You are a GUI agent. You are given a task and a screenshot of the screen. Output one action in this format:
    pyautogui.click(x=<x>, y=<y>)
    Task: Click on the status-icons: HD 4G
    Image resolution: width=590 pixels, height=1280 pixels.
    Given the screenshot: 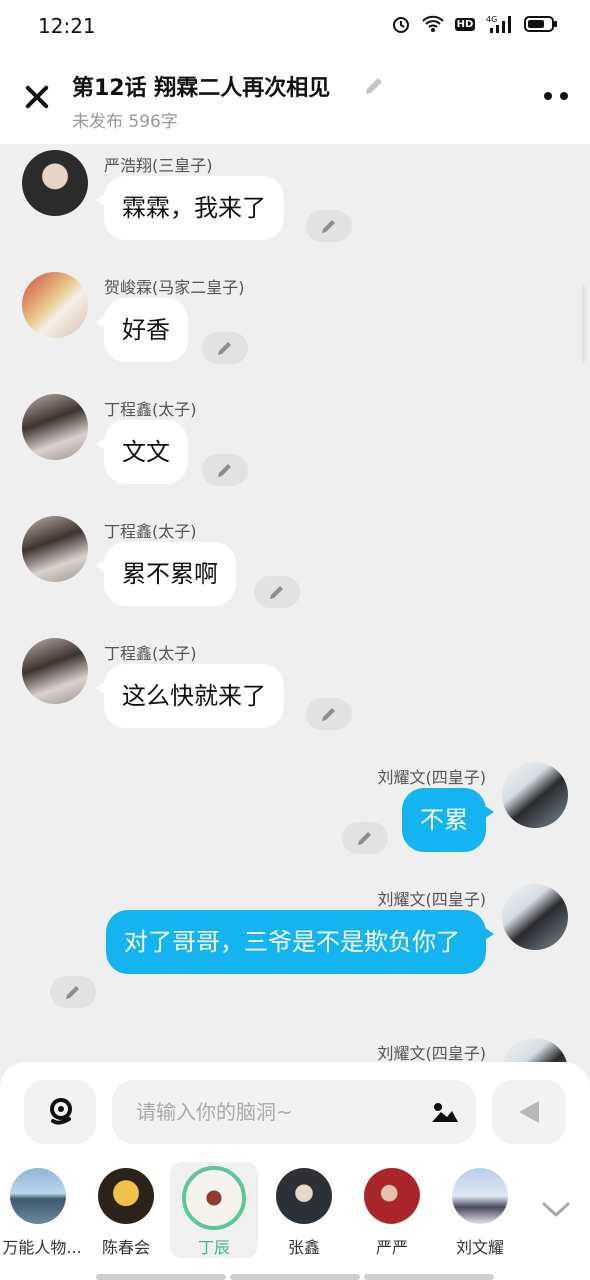 What is the action you would take?
    pyautogui.click(x=473, y=24)
    